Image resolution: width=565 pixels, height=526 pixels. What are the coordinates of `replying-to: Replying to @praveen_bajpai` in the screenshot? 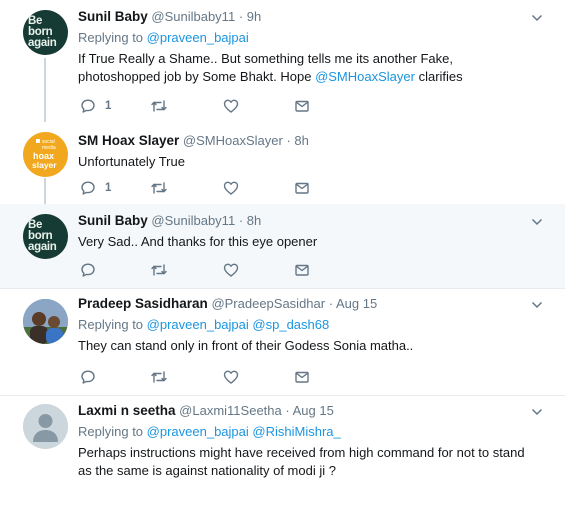 It's located at (301, 38).